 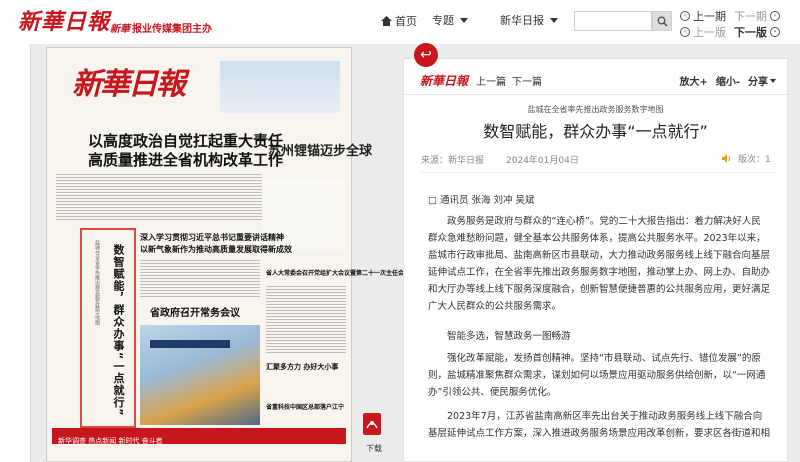 What do you see at coordinates (198, 89) in the screenshot?
I see `newspaper-masthead: 新華日報` at bounding box center [198, 89].